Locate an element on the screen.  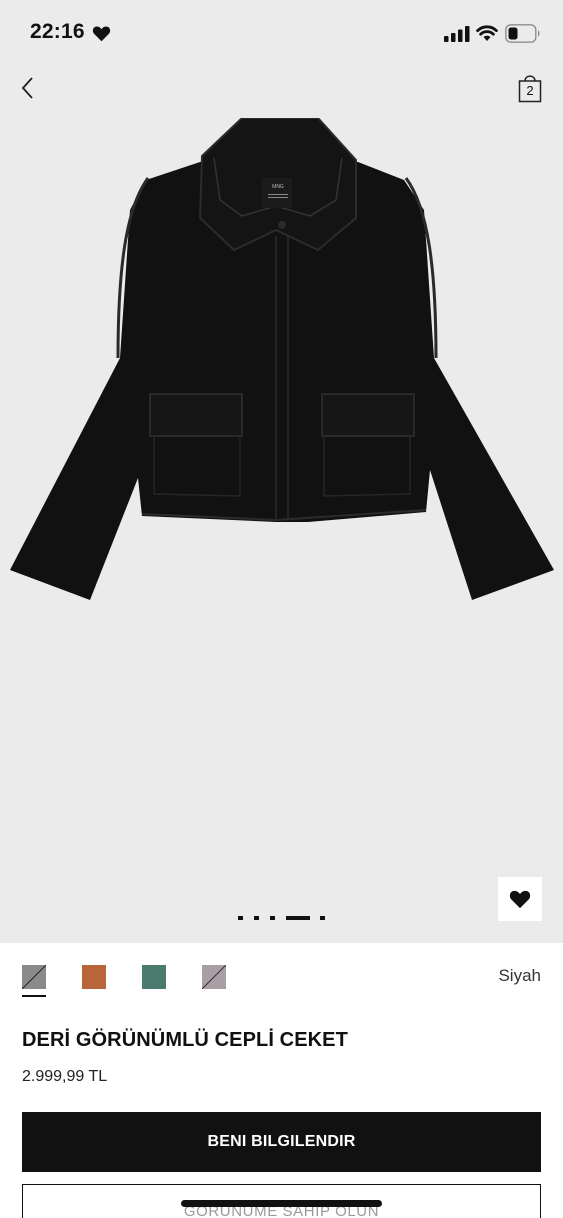
back-button is located at coordinates (29, 89).